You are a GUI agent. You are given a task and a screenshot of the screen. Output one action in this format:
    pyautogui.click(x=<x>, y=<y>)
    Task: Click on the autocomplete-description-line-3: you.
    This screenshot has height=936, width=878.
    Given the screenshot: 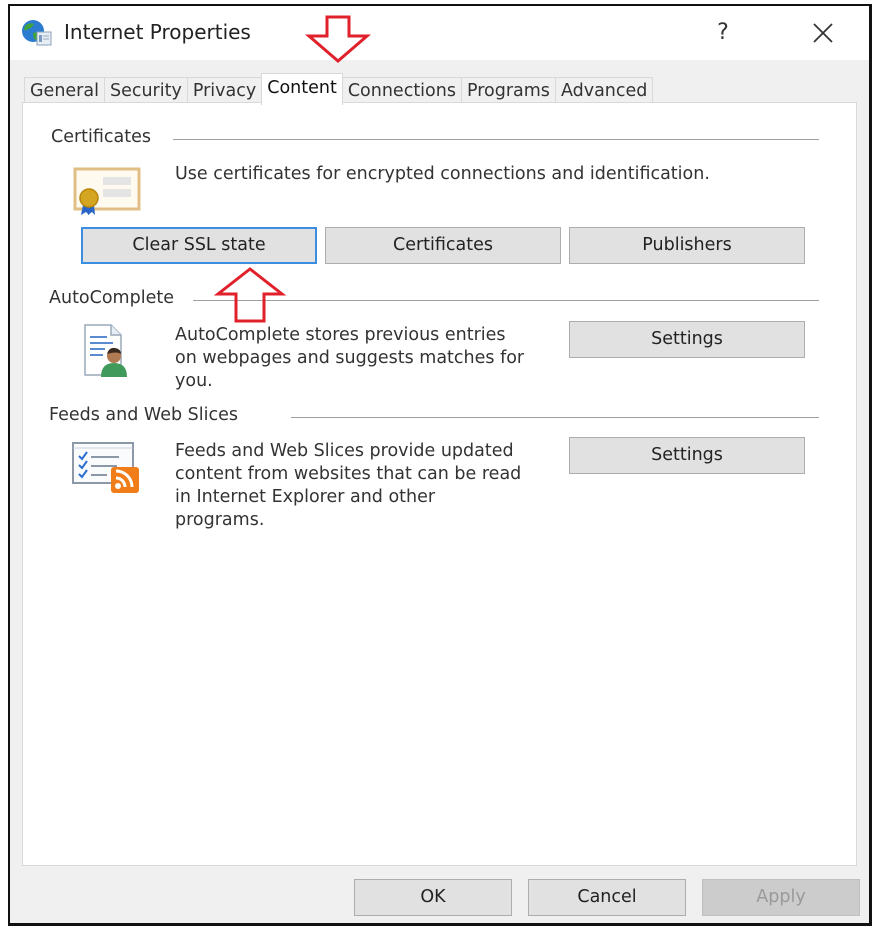 What is the action you would take?
    pyautogui.click(x=194, y=381)
    